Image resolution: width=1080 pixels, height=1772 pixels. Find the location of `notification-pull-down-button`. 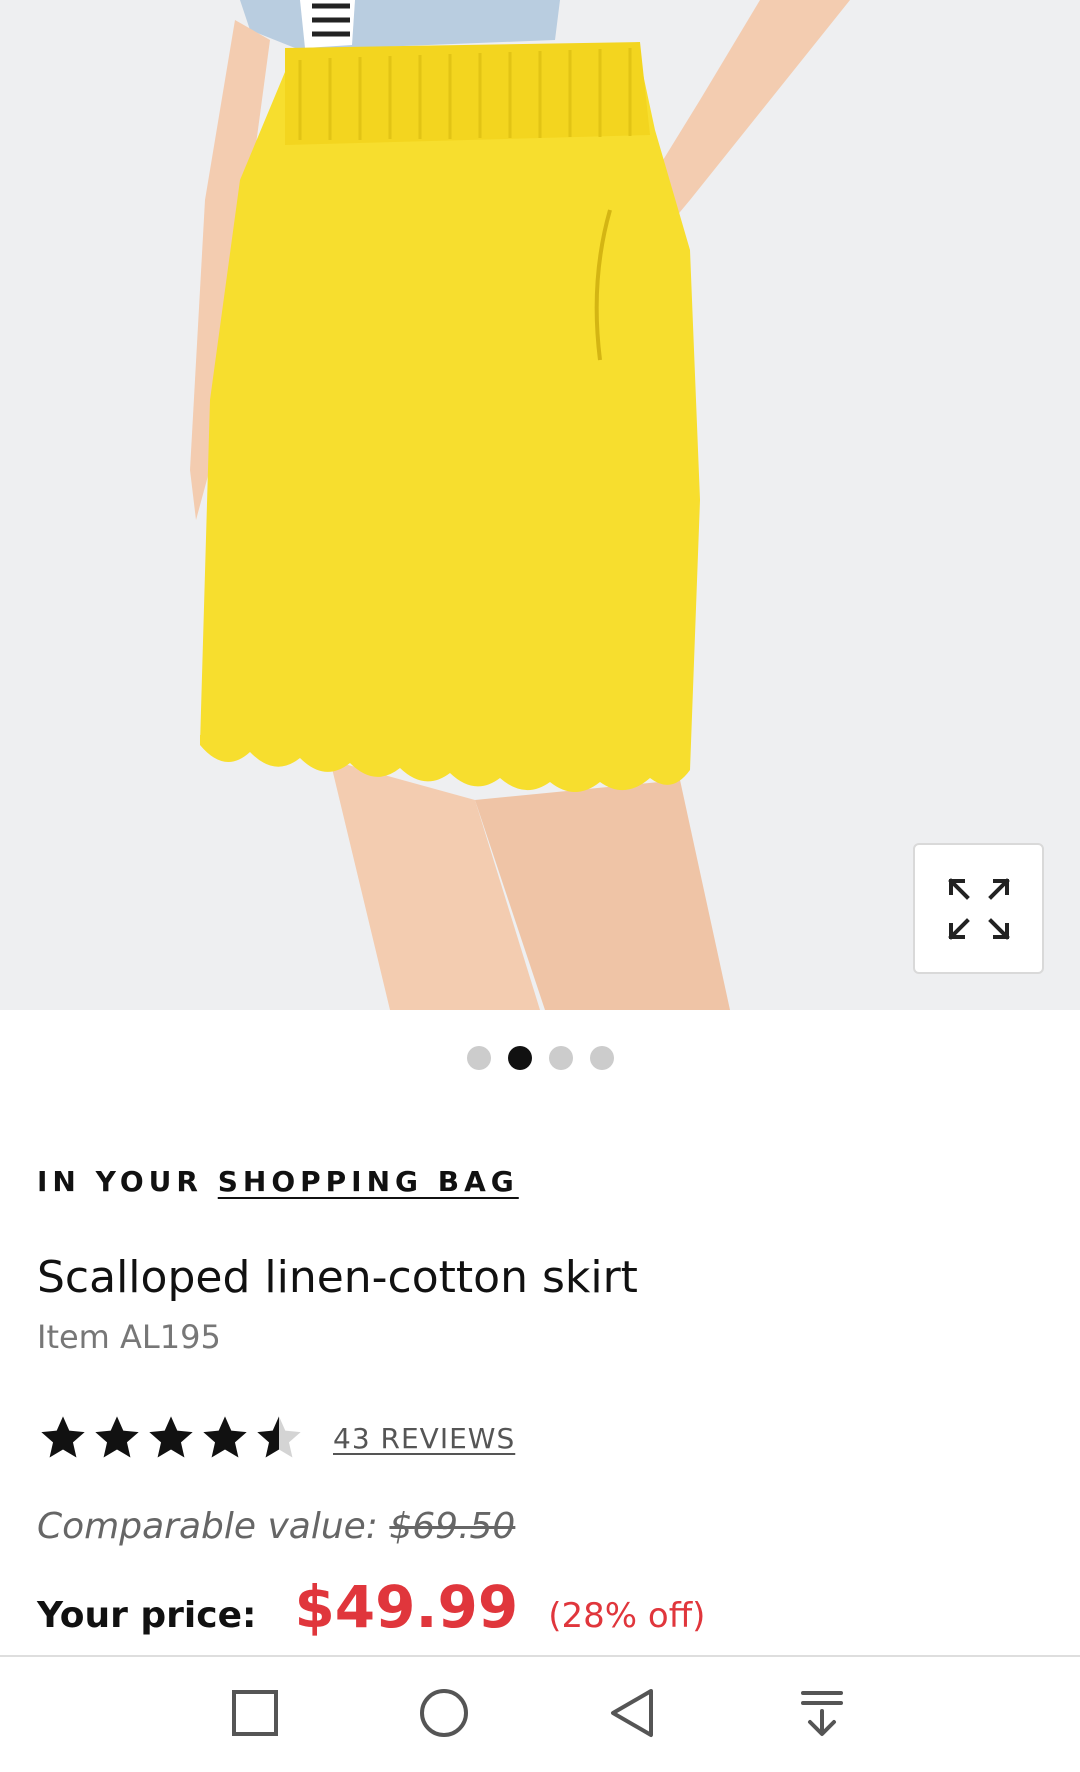

notification-pull-down-button is located at coordinates (822, 1713).